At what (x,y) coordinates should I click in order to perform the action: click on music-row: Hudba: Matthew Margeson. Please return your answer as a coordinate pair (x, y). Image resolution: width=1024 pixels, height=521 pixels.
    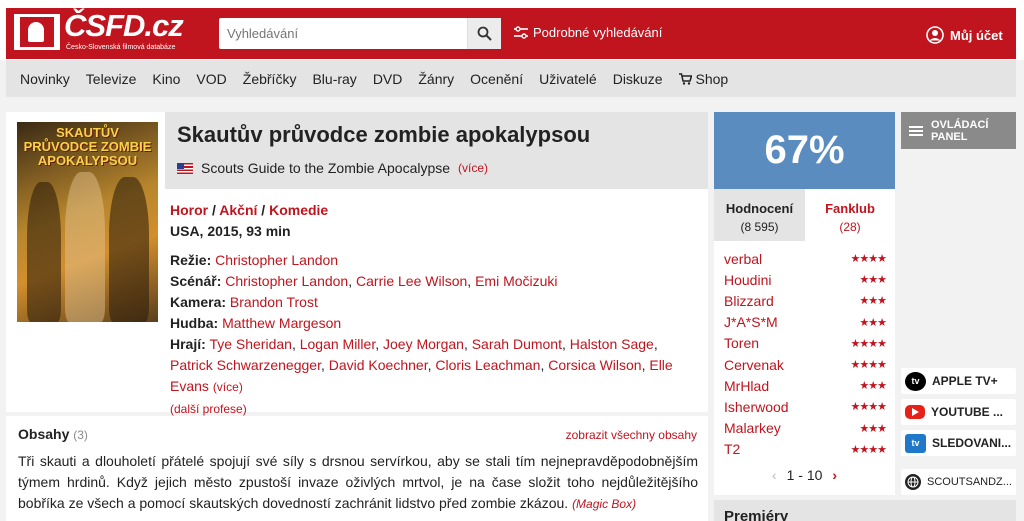
    Looking at the image, I should click on (256, 323).